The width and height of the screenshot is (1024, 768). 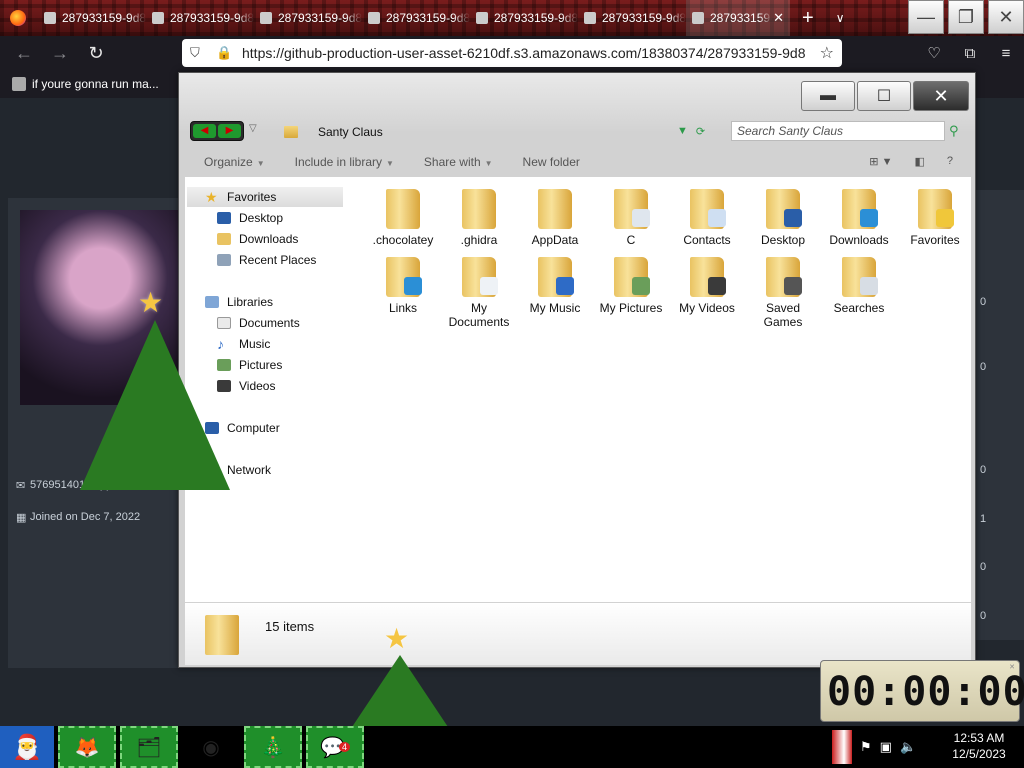 I want to click on system-tray: ⚑ ▣ 🔈, so click(x=874, y=747).